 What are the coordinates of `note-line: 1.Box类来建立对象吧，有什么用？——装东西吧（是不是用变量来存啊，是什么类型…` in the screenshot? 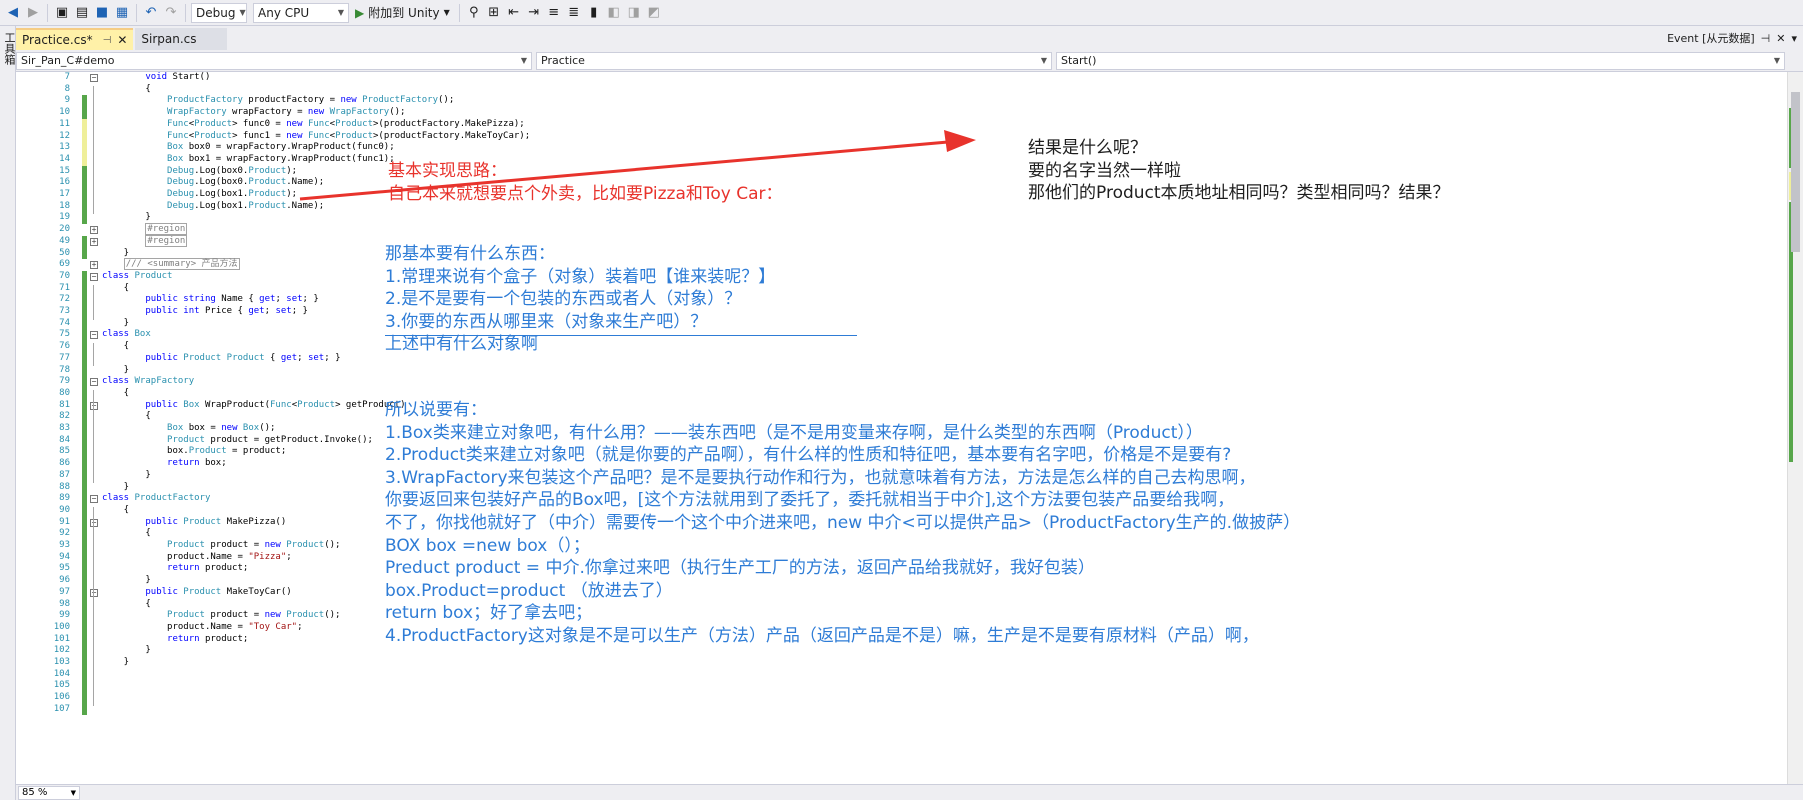 It's located at (794, 432).